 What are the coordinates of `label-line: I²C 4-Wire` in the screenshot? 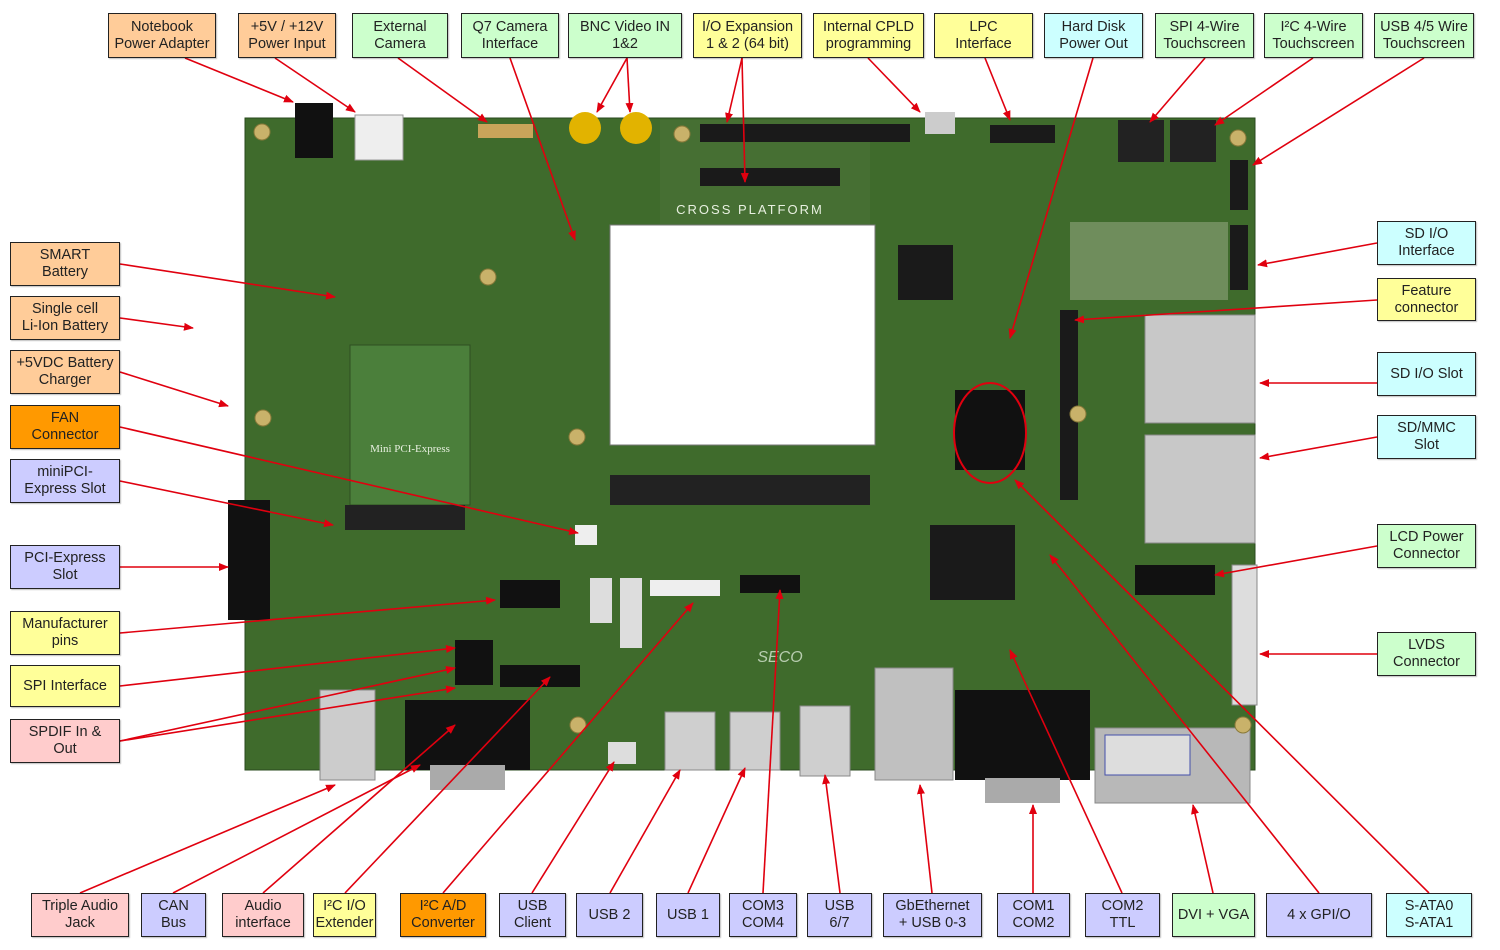 It's located at (1313, 26).